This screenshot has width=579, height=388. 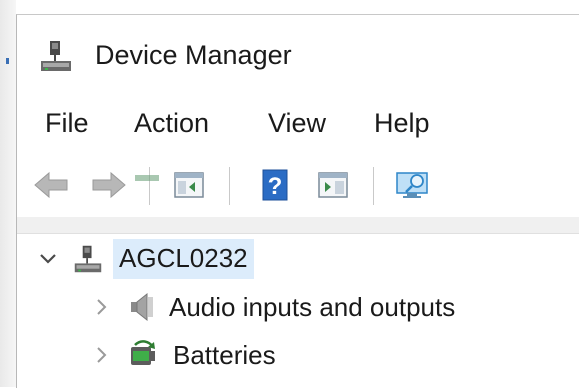 I want to click on background-window-edge, so click(x=8, y=193).